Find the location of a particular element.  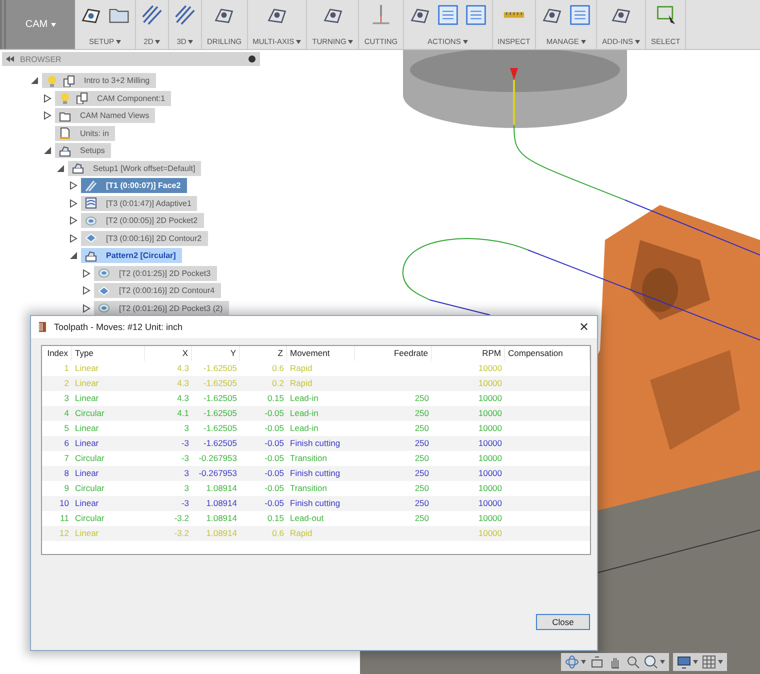

face-toolpath-icon is located at coordinates (91, 186).